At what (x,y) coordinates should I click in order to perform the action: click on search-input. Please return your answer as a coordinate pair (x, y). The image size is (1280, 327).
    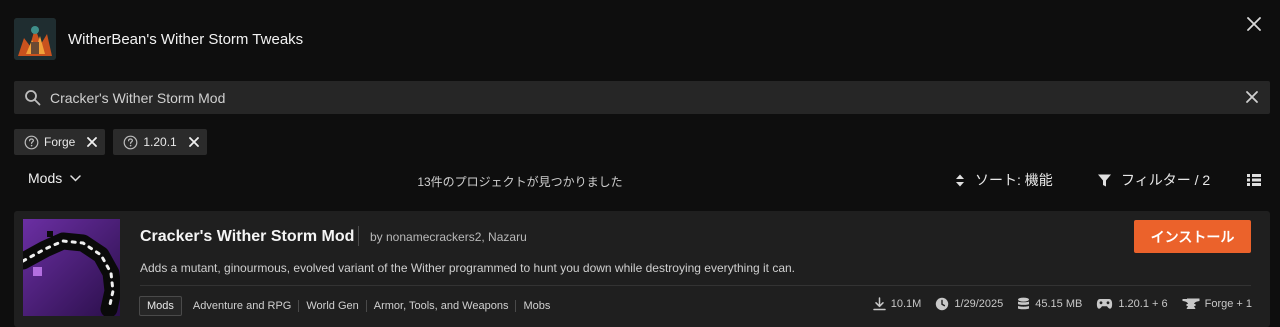
    Looking at the image, I should click on (640, 97).